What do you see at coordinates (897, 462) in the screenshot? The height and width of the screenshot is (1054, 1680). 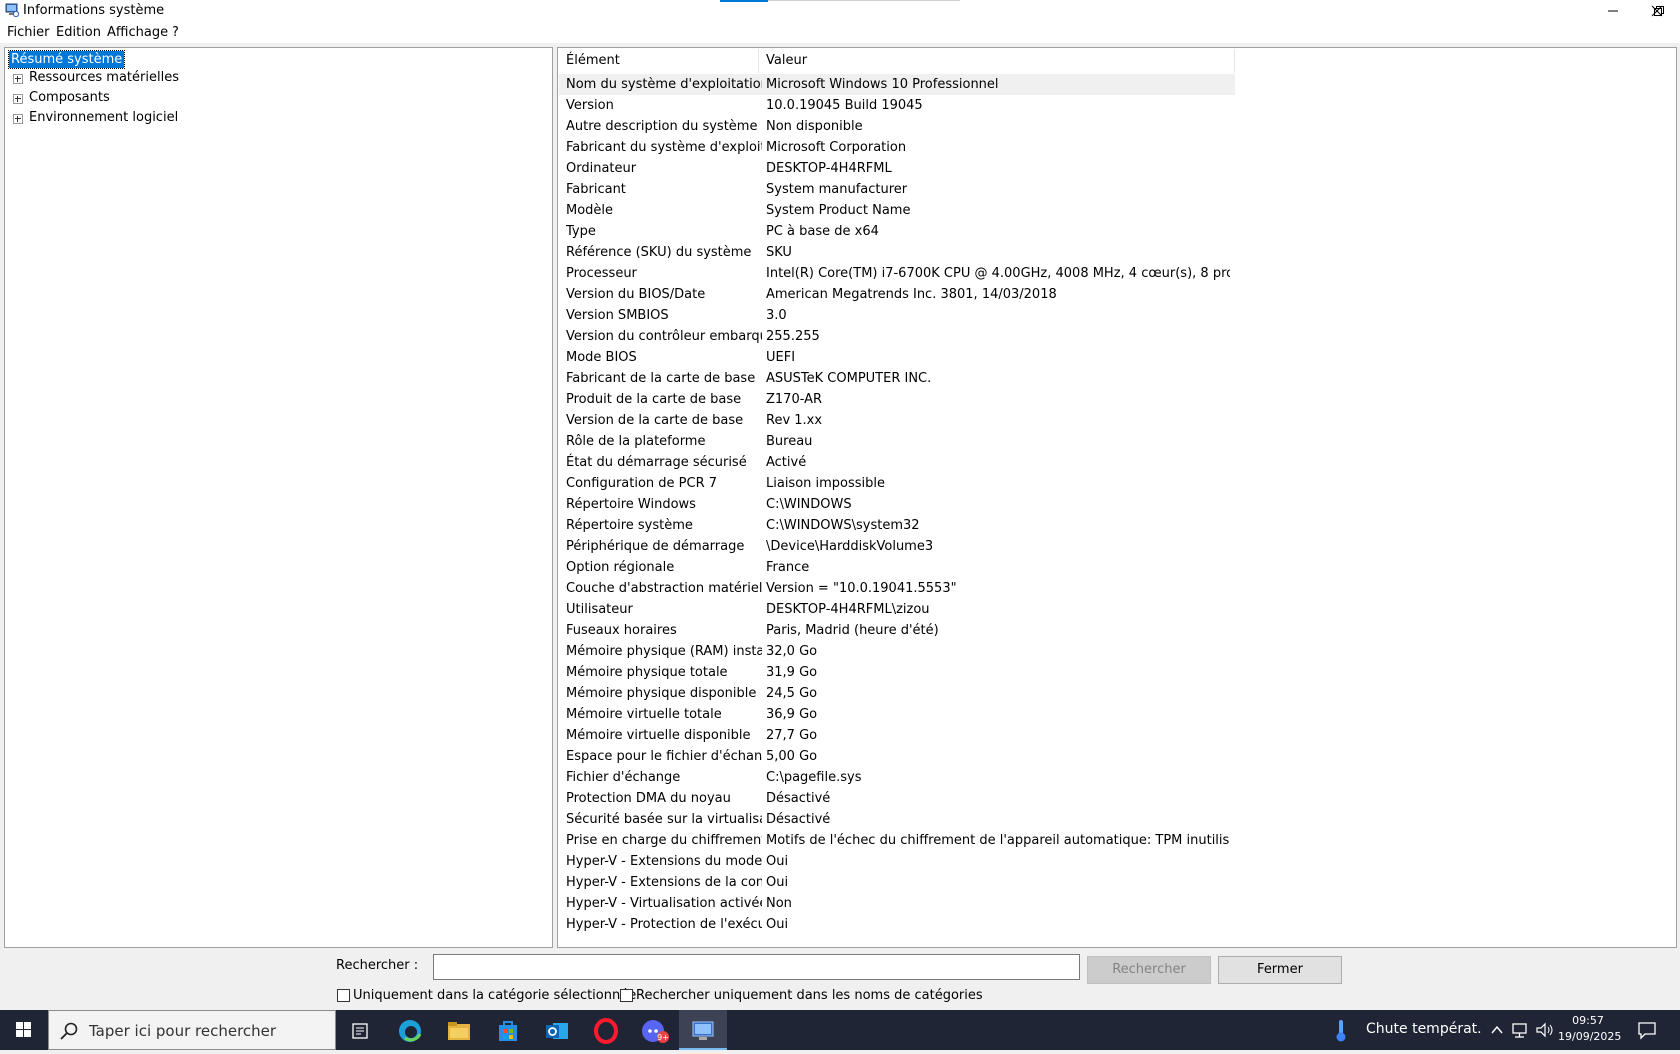 I see `table-row: État du démarrage sécurisé Activé` at bounding box center [897, 462].